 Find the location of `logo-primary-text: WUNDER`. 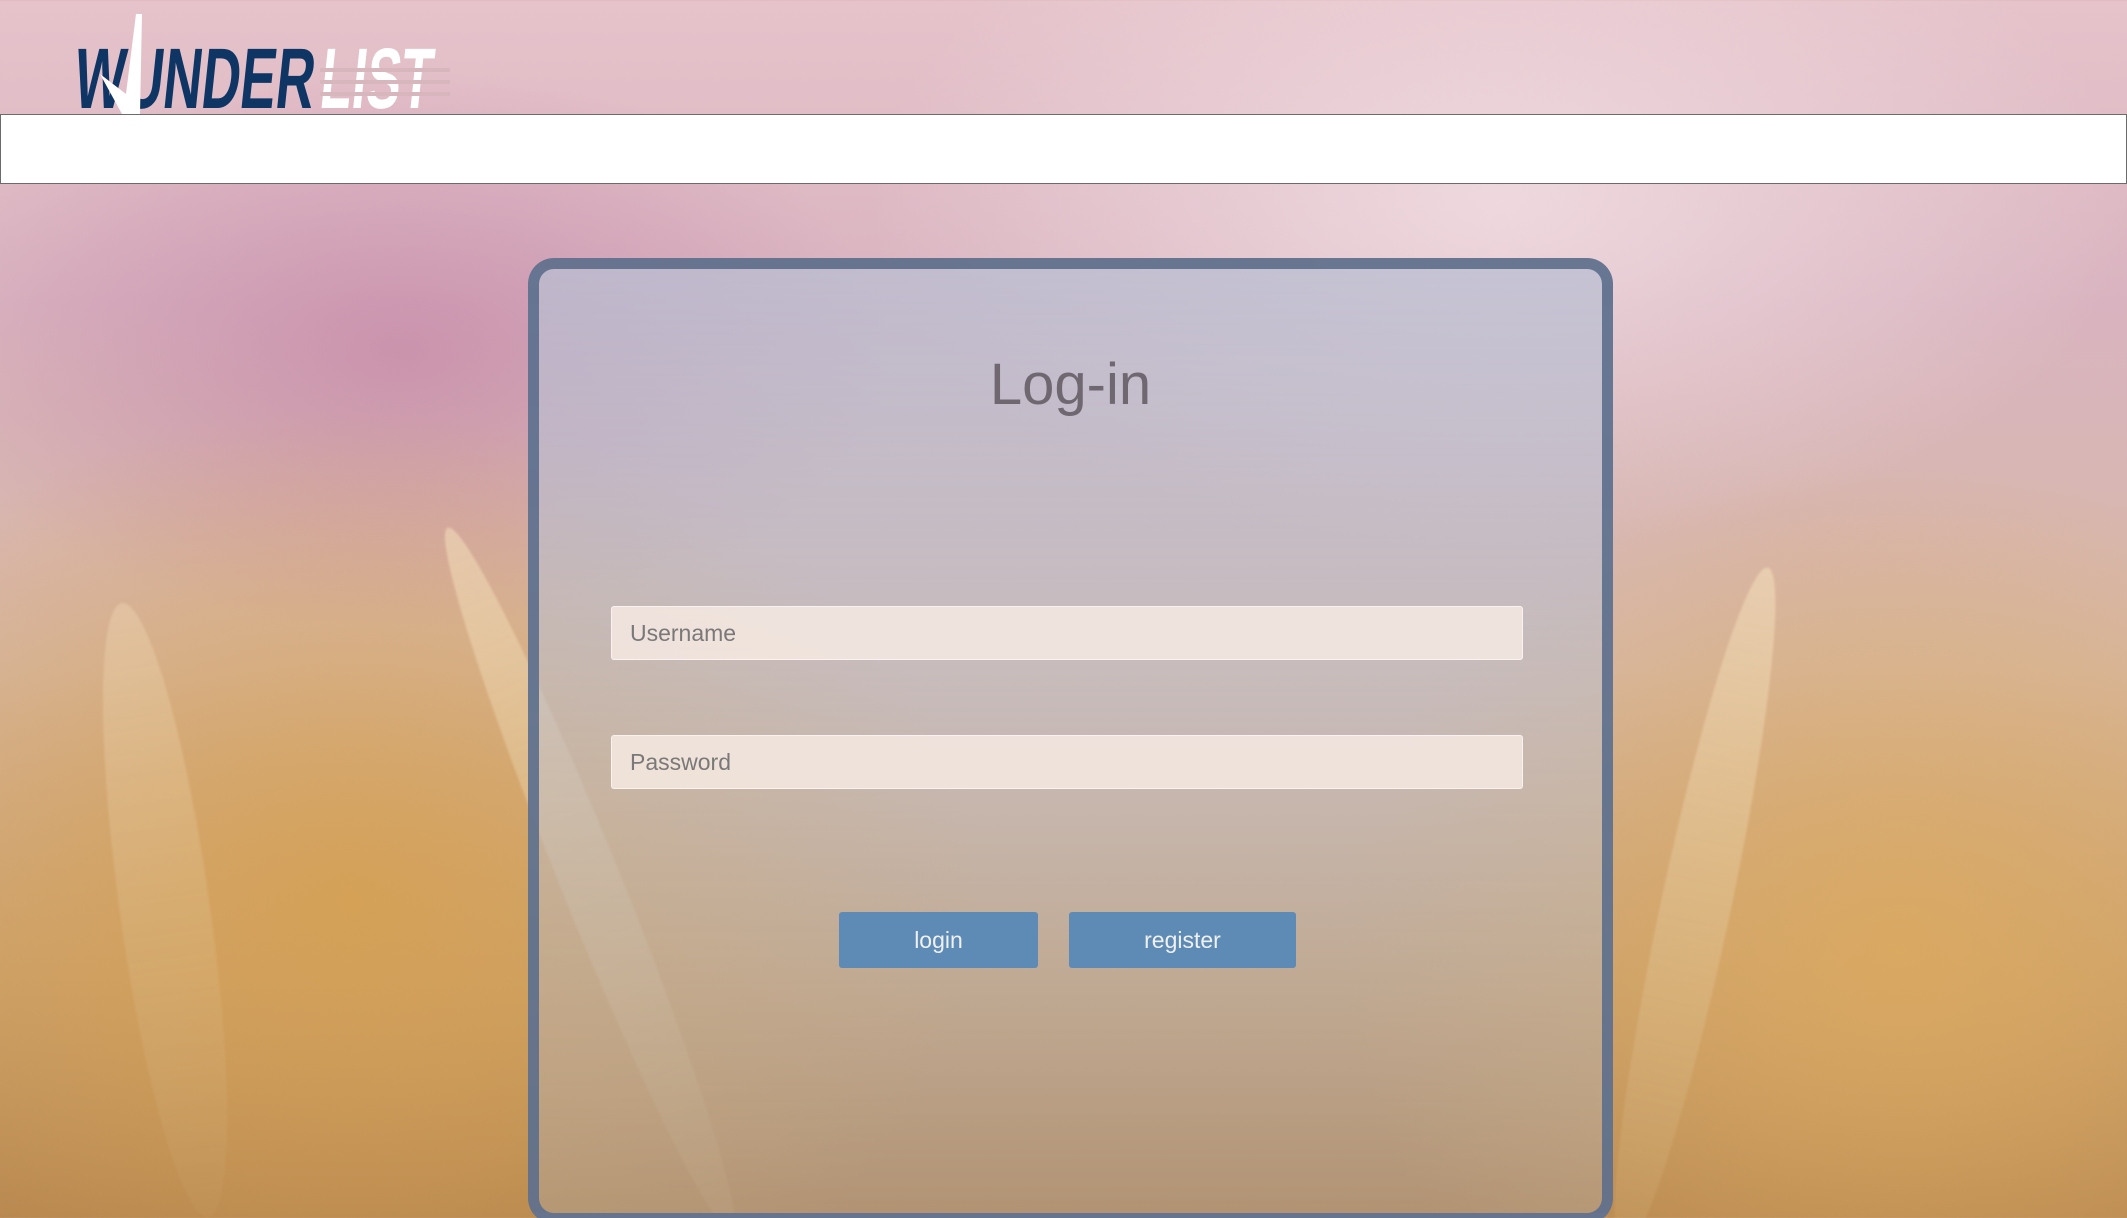

logo-primary-text: WUNDER is located at coordinates (195, 72).